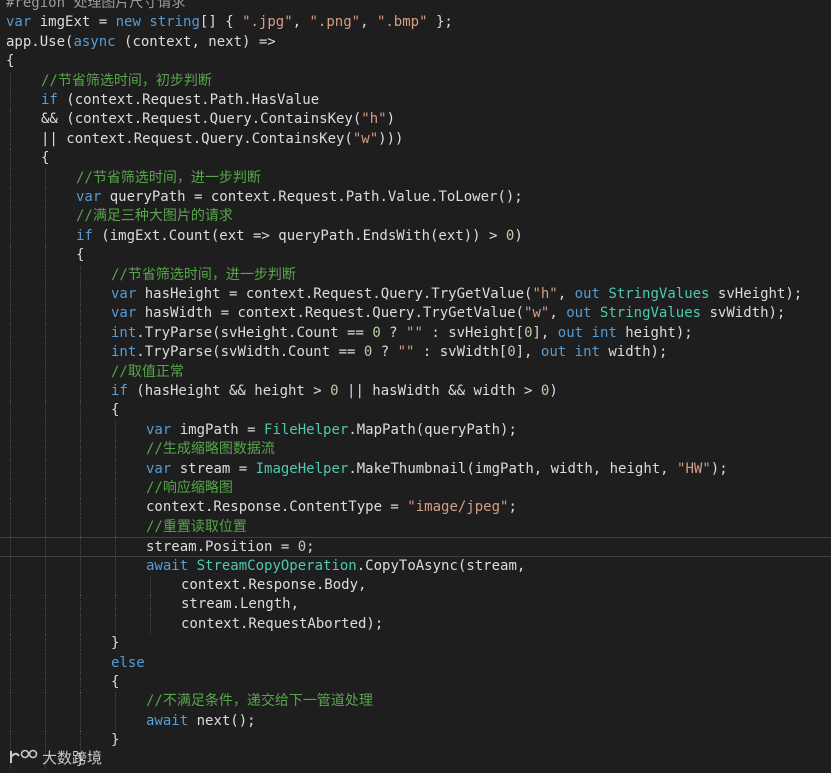  Describe the element at coordinates (558, 313) in the screenshot. I see `code-token: ,` at that location.